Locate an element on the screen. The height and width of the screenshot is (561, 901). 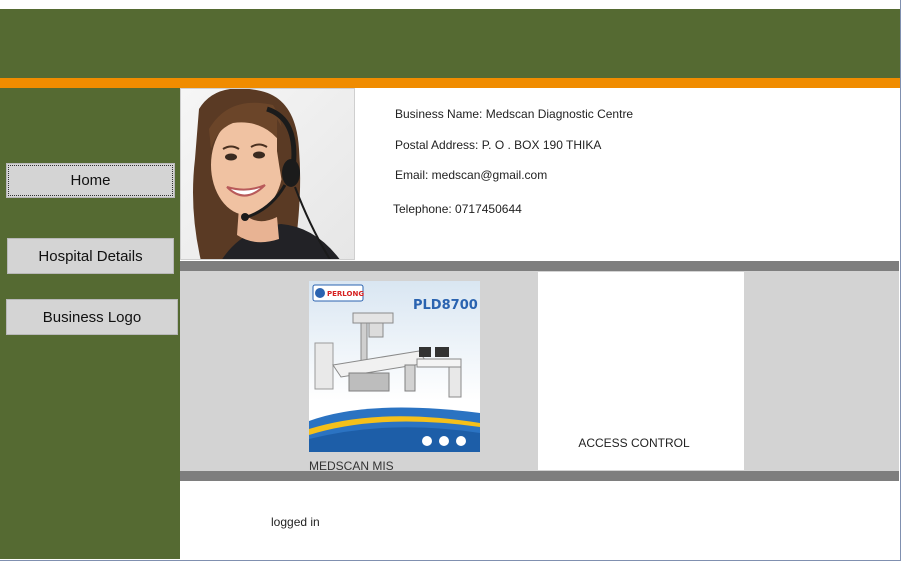
header-bar is located at coordinates (450, 43).